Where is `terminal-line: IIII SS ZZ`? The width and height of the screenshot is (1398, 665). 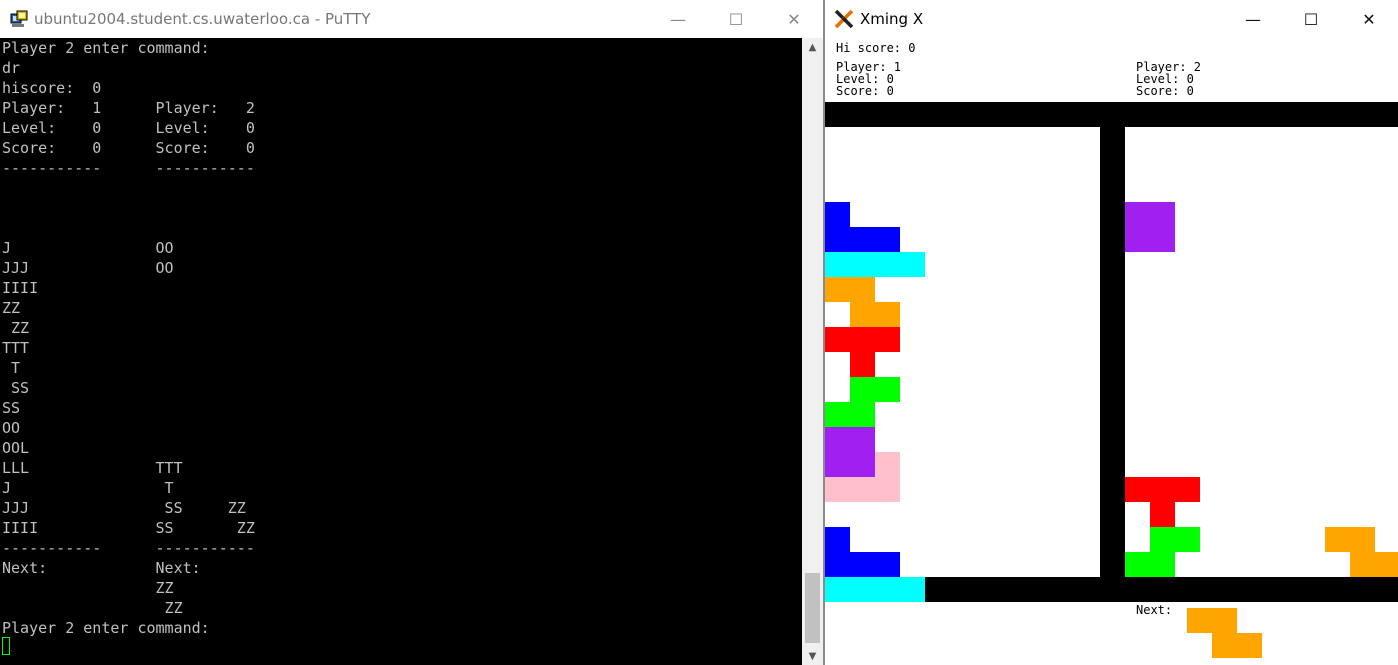 terminal-line: IIII SS ZZ is located at coordinates (128, 528).